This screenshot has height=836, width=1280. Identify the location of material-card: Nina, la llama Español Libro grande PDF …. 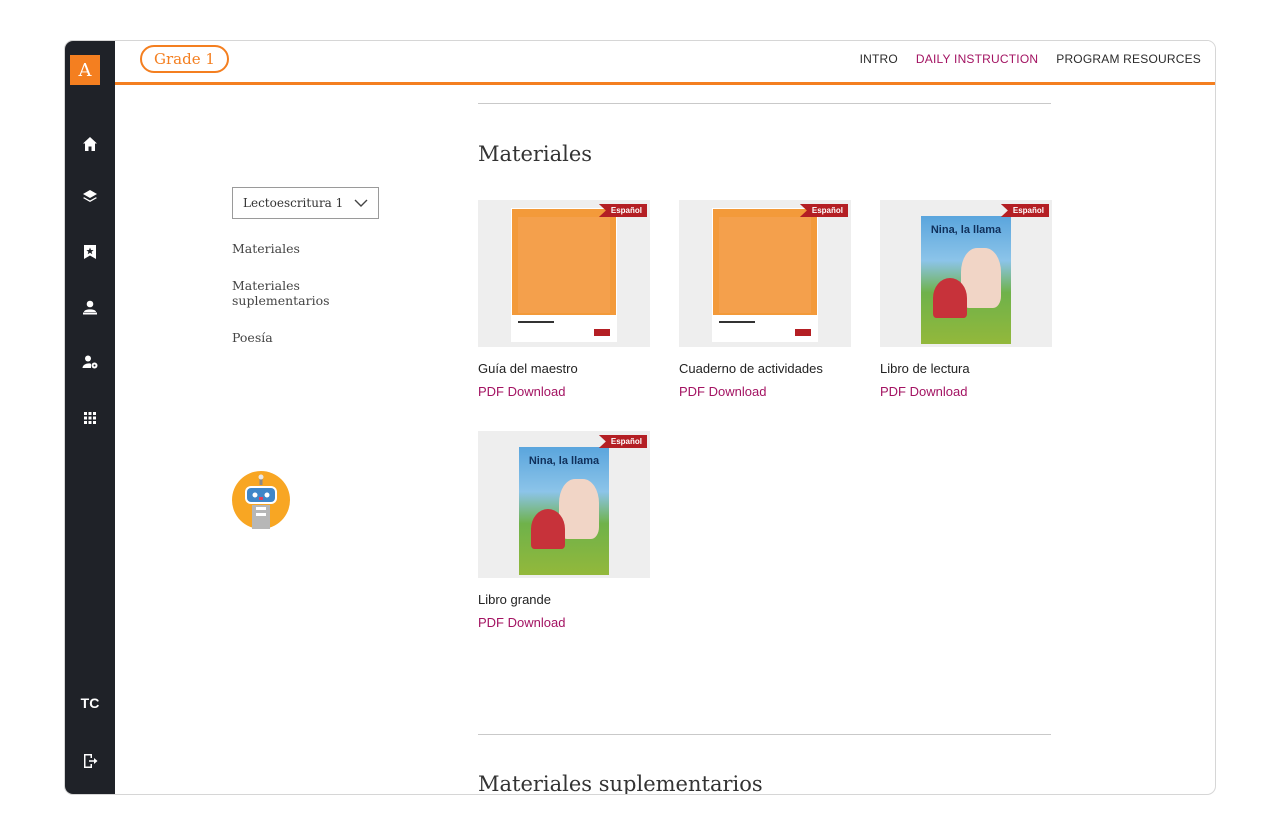
(564, 530).